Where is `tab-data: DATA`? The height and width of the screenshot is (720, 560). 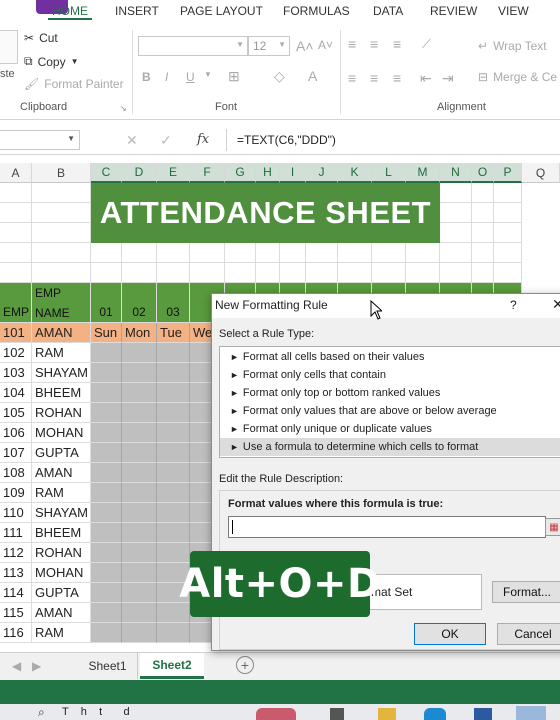
tab-data: DATA is located at coordinates (388, 11).